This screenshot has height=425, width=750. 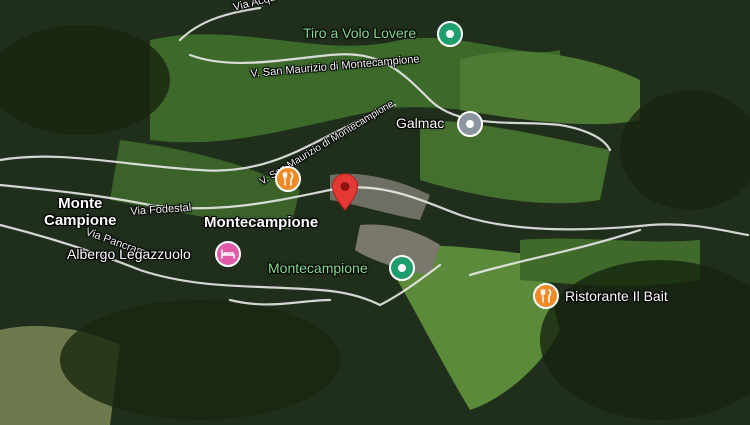 I want to click on place-icon, so click(x=470, y=124).